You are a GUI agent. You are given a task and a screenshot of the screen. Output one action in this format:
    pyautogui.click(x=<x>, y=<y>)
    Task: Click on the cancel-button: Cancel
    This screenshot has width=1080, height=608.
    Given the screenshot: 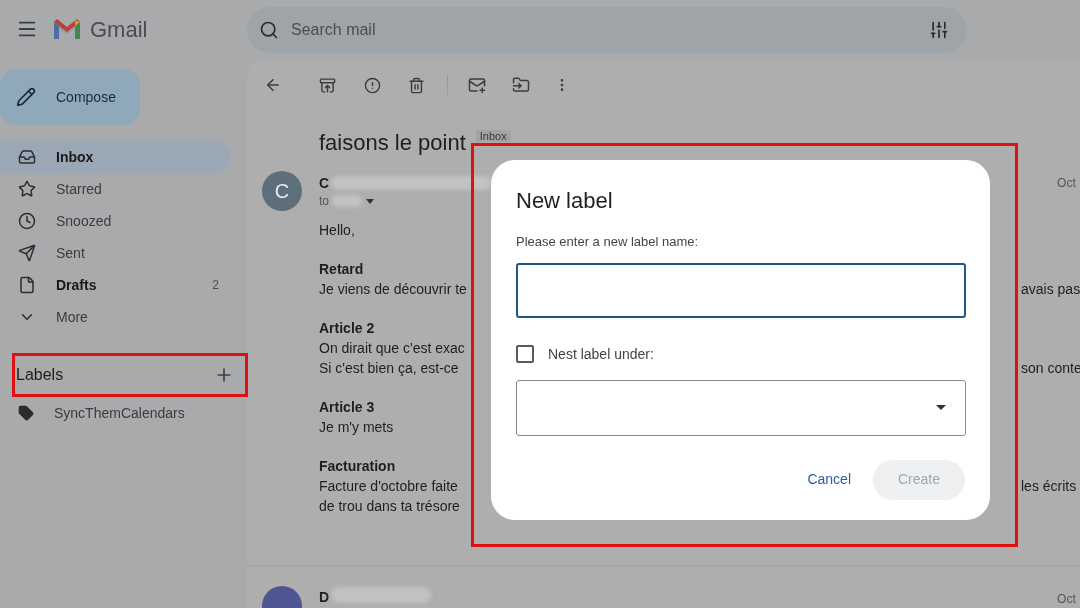 What is the action you would take?
    pyautogui.click(x=829, y=479)
    